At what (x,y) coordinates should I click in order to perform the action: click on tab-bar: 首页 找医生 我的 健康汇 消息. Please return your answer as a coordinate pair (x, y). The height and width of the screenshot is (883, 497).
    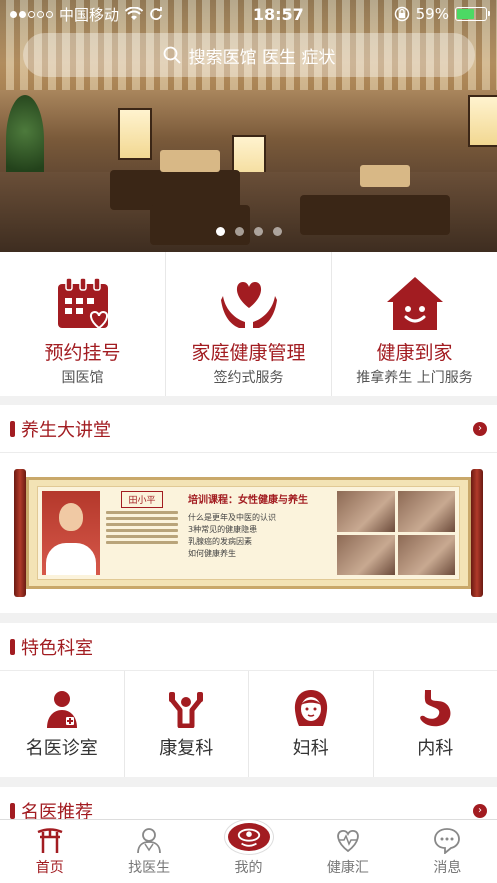
    Looking at the image, I should click on (248, 851).